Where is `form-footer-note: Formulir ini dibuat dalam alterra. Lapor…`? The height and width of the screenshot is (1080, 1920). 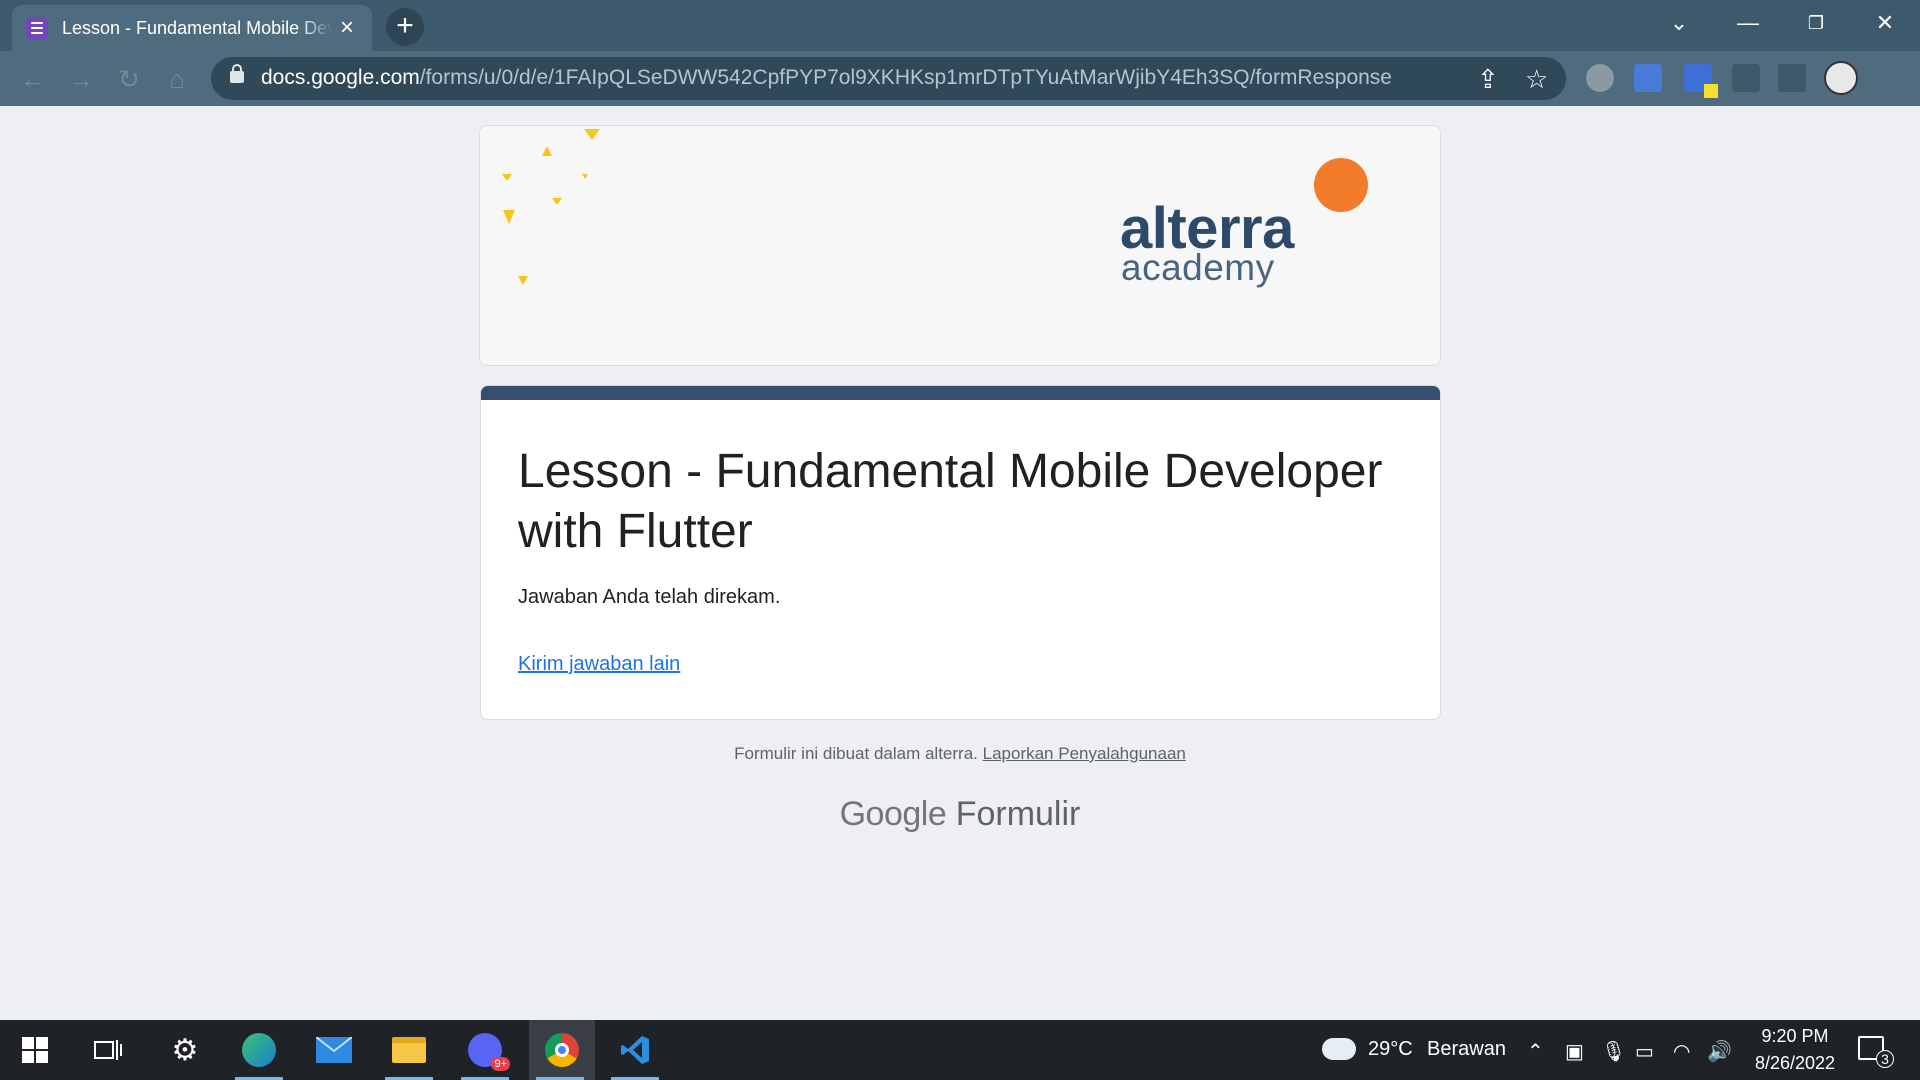 form-footer-note: Formulir ini dibuat dalam alterra. Lapor… is located at coordinates (960, 754).